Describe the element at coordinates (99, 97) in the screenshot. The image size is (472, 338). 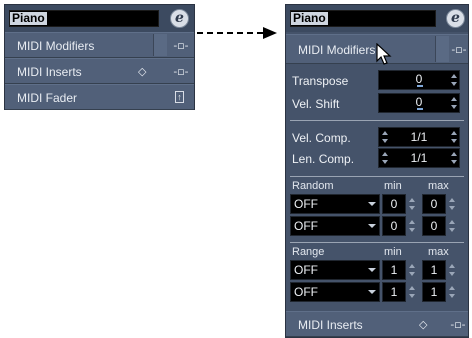
I see `section-midi-fader: MIDI Fader ↑` at that location.